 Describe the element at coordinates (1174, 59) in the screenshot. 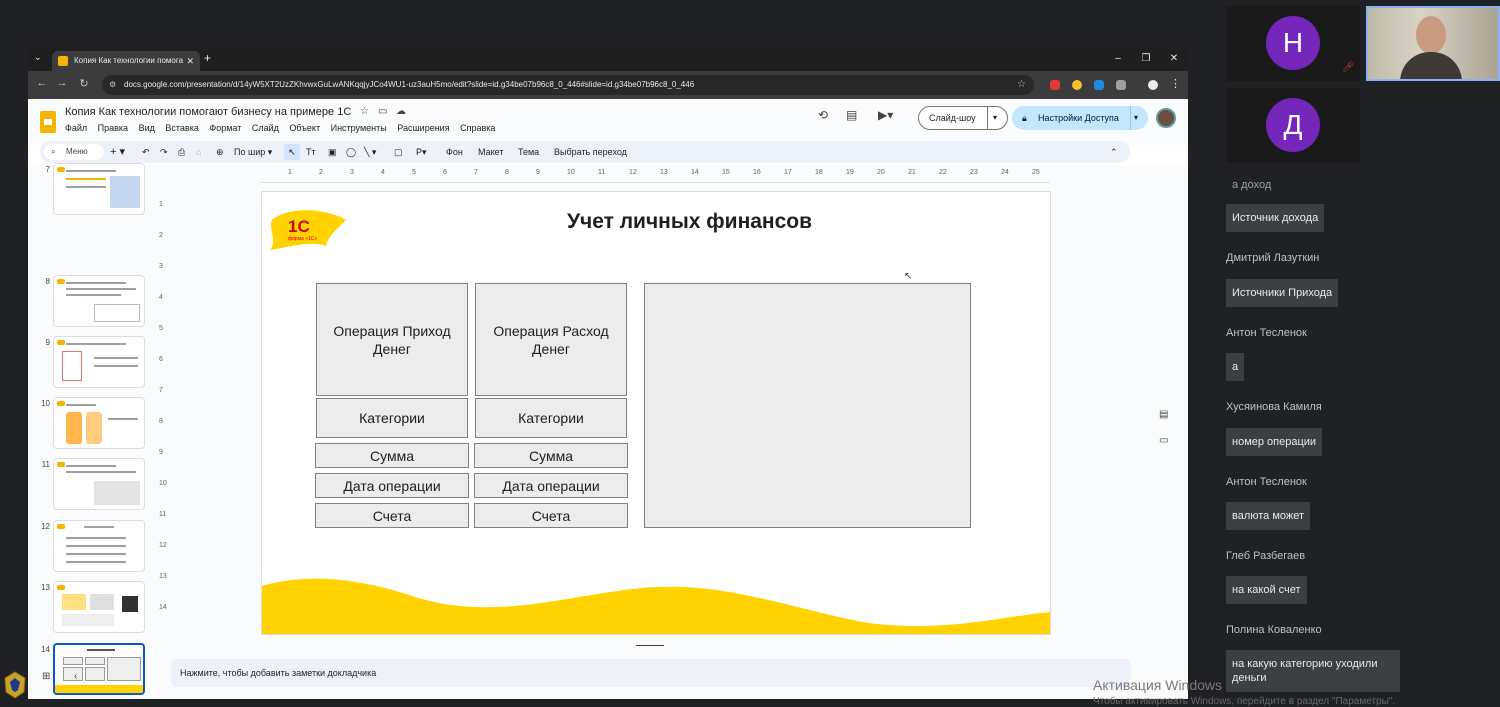

I see `close-window-icon: ✕` at that location.